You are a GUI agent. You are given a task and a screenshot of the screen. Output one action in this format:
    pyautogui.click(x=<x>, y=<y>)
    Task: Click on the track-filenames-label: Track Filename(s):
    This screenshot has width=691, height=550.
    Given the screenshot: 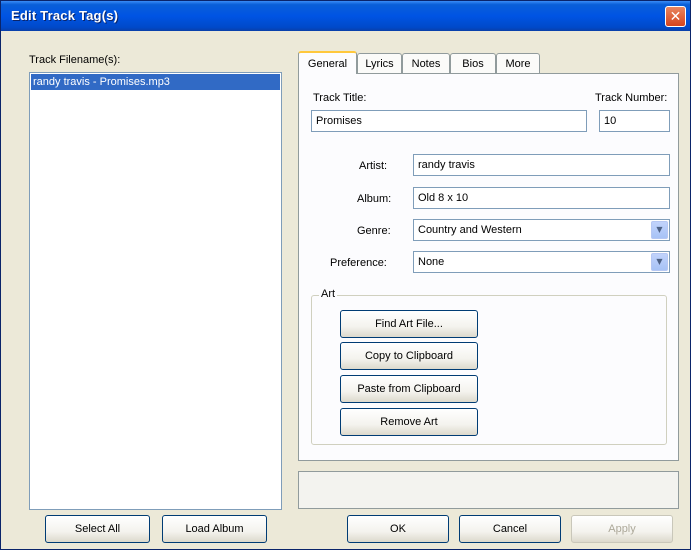 What is the action you would take?
    pyautogui.click(x=75, y=60)
    